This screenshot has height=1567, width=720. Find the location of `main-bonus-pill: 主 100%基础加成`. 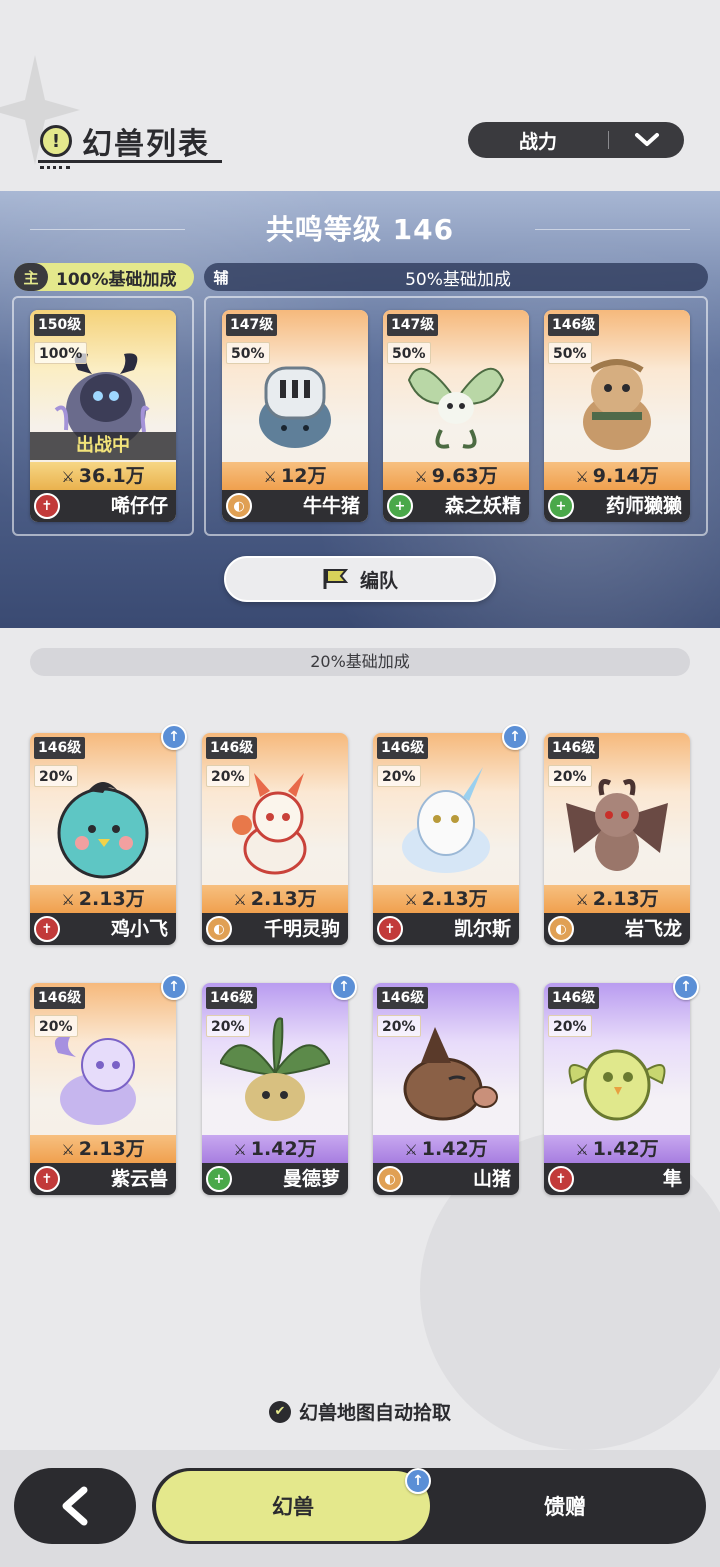

main-bonus-pill: 主 100%基础加成 is located at coordinates (104, 277).